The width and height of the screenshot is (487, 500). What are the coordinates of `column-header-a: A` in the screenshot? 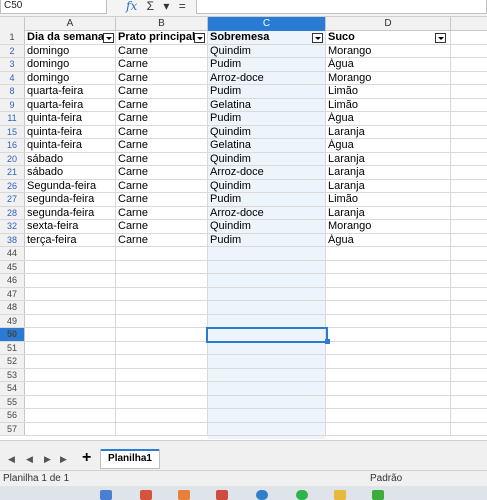 It's located at (70, 24).